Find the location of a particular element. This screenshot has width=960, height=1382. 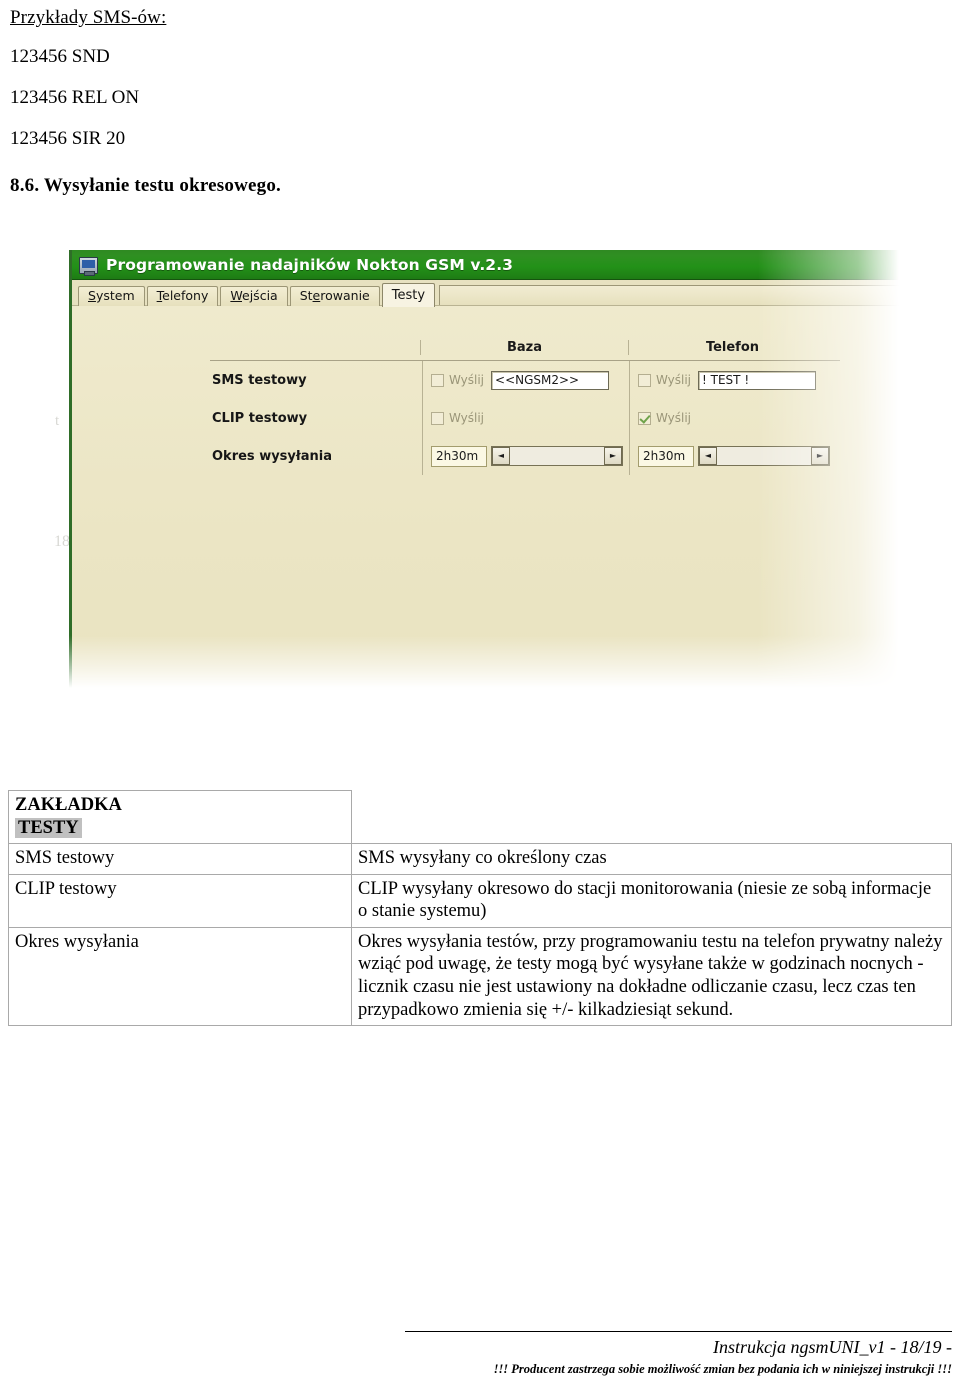

row-label-okres-wysylania: Okres wysyłania is located at coordinates (272, 456).